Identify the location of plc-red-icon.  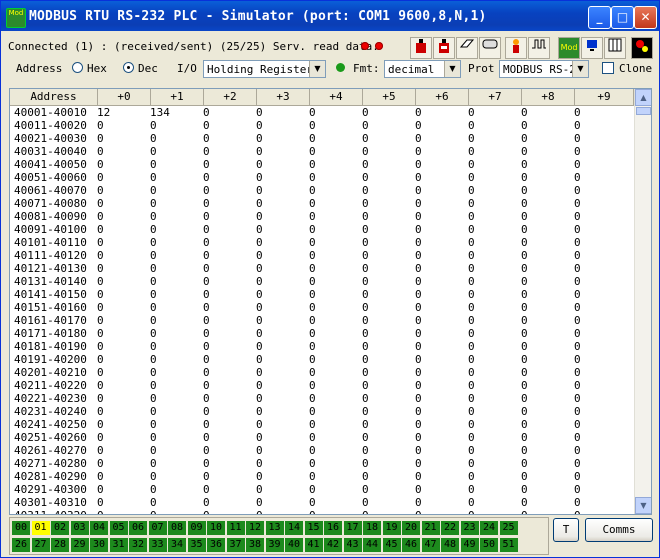
(421, 48).